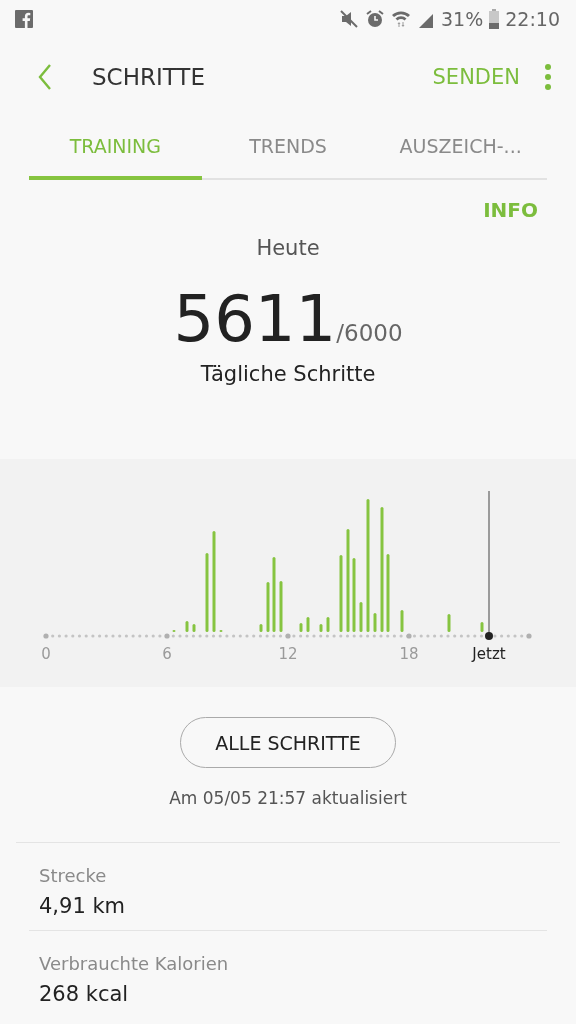  Describe the element at coordinates (288, 248) in the screenshot. I see `period-label: Heute` at that location.